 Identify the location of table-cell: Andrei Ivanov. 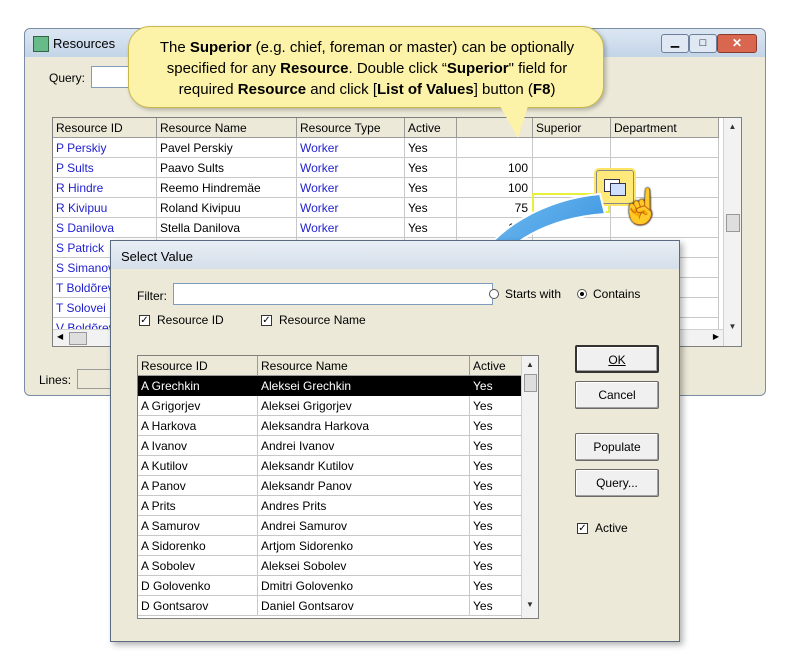
(364, 446).